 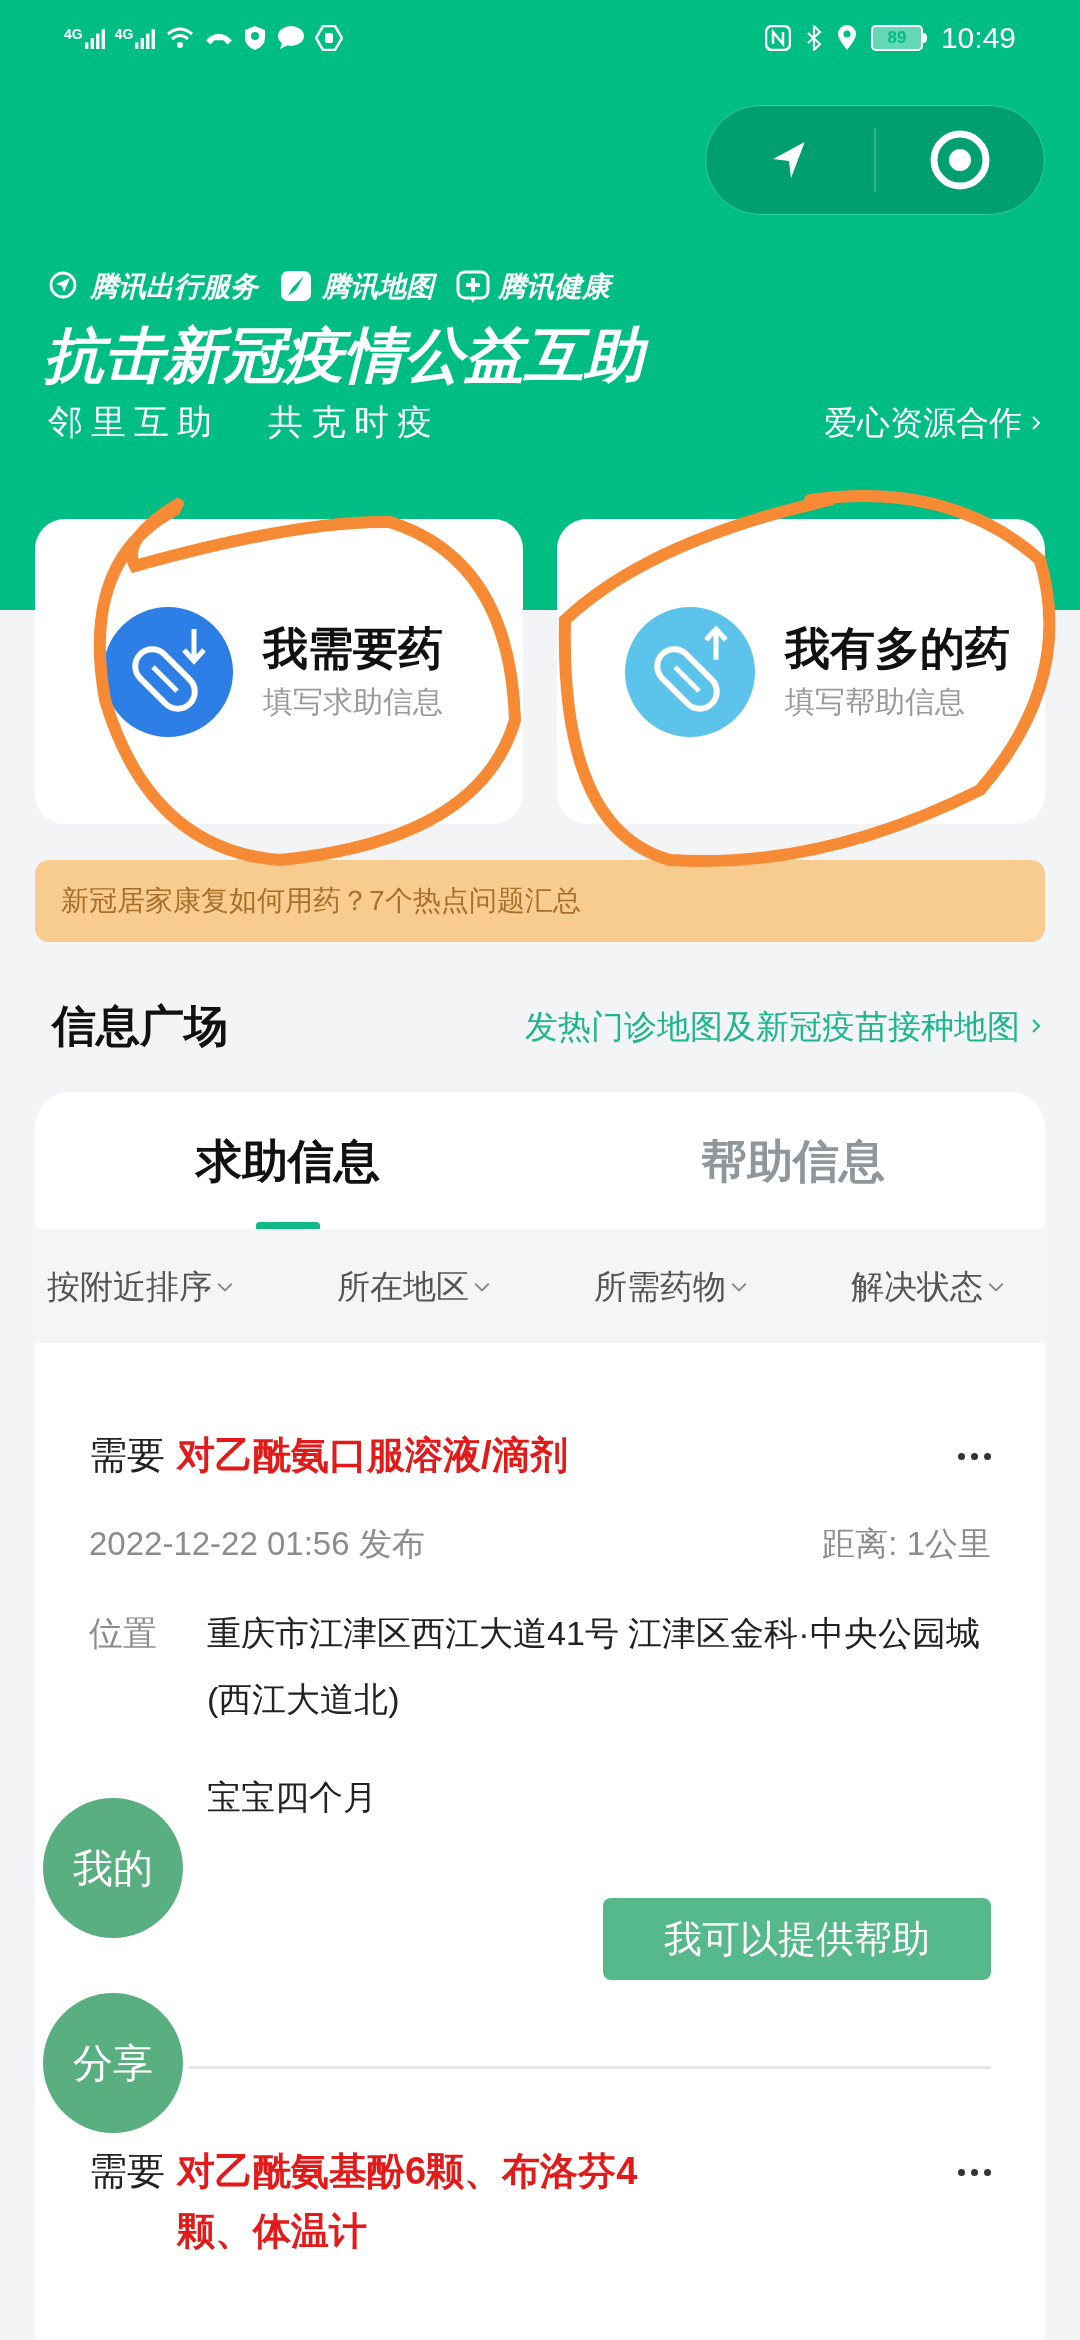 I want to click on hand-icon, so click(x=329, y=37).